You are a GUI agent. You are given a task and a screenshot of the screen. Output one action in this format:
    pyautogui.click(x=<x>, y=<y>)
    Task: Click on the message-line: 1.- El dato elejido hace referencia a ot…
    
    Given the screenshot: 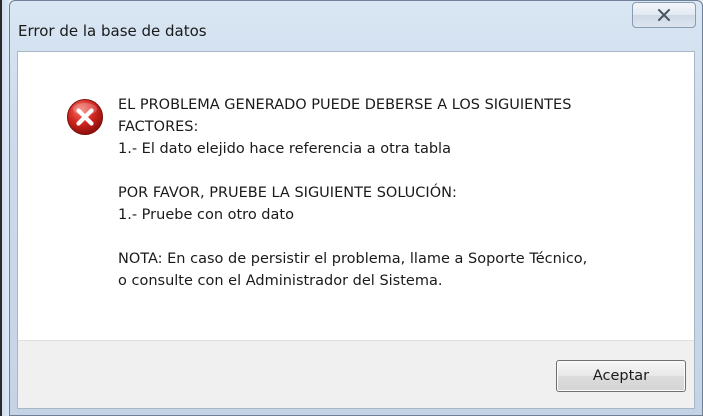 What is the action you would take?
    pyautogui.click(x=284, y=149)
    